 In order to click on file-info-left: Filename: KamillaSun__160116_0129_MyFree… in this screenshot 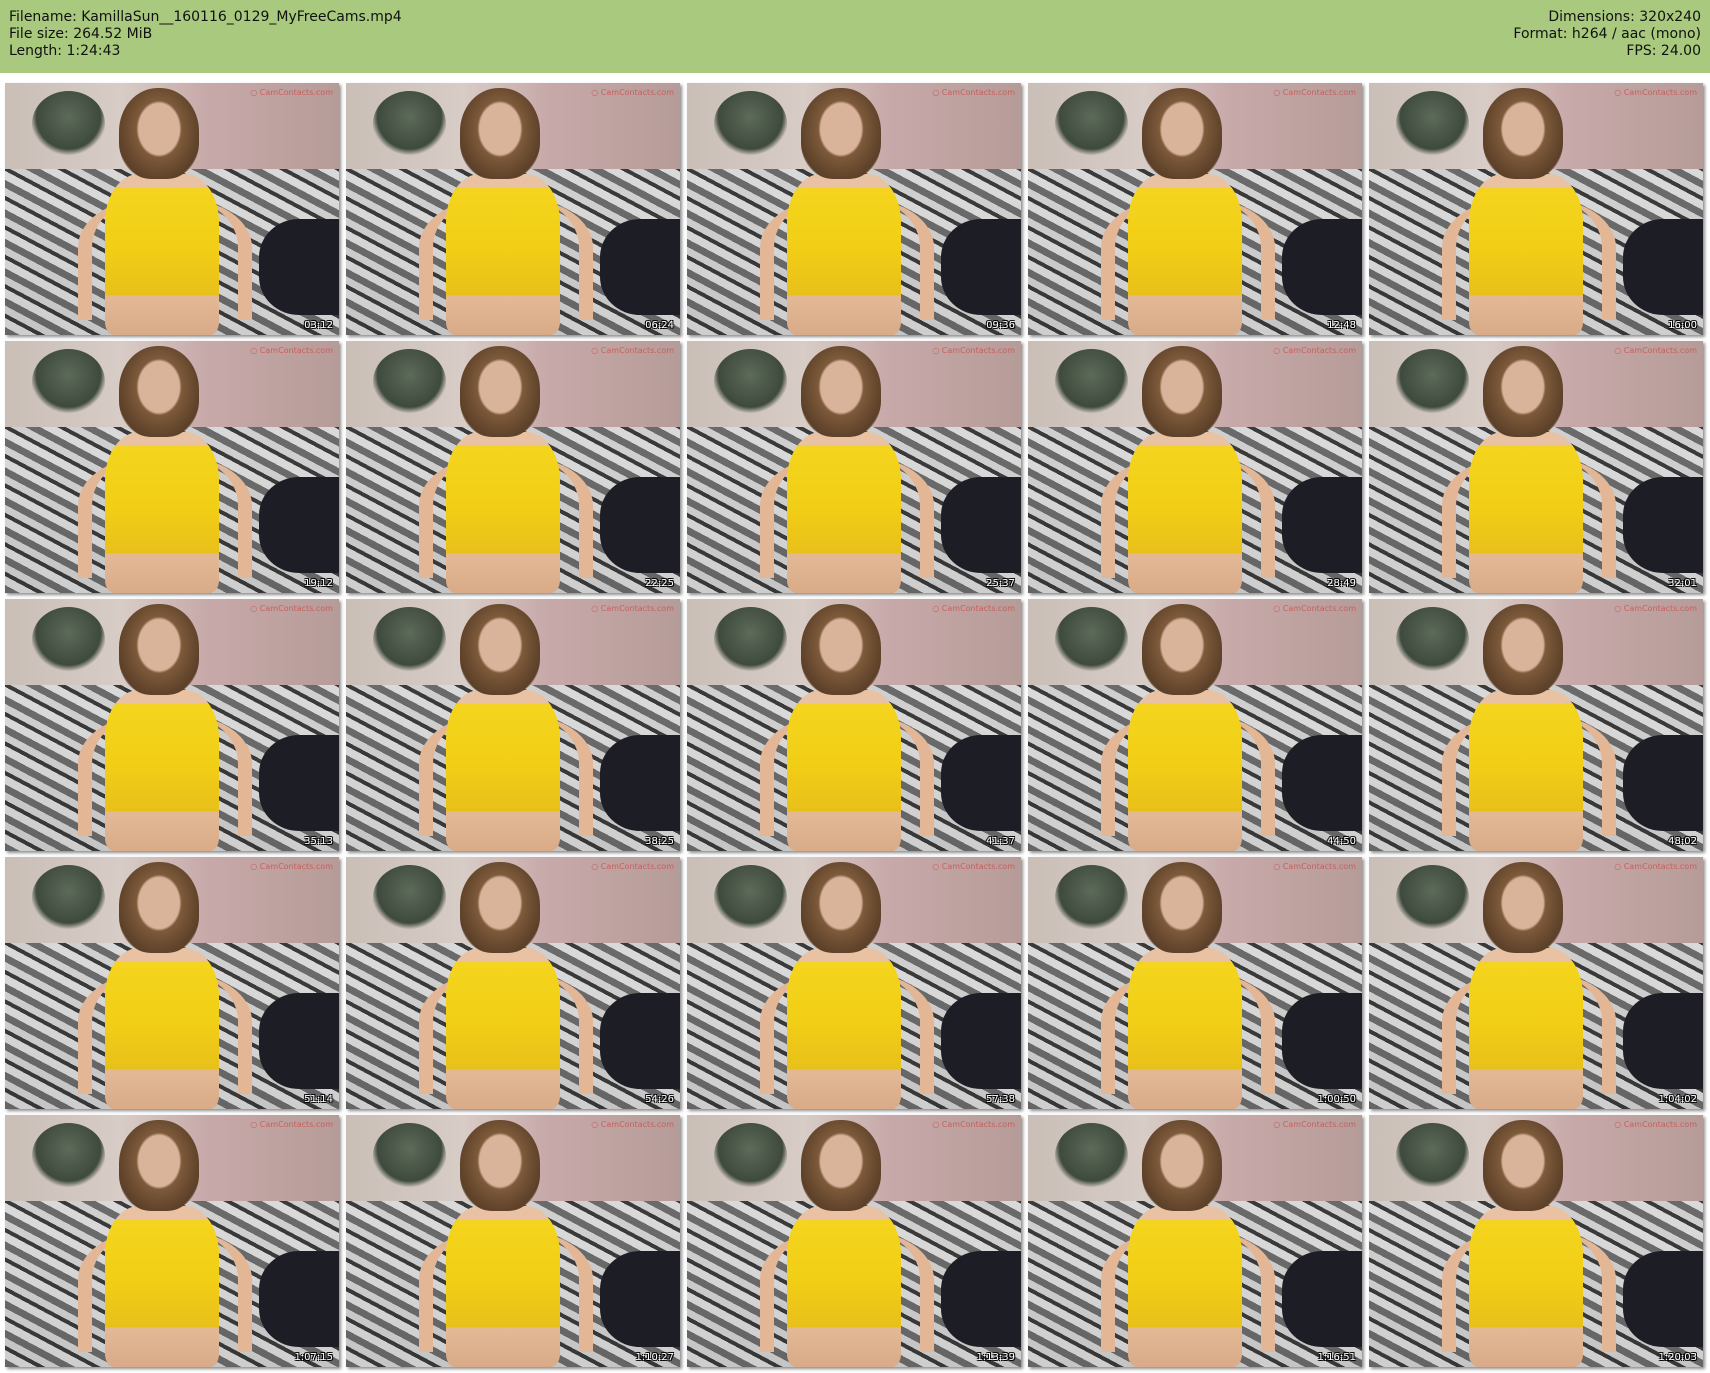, I will do `click(205, 34)`.